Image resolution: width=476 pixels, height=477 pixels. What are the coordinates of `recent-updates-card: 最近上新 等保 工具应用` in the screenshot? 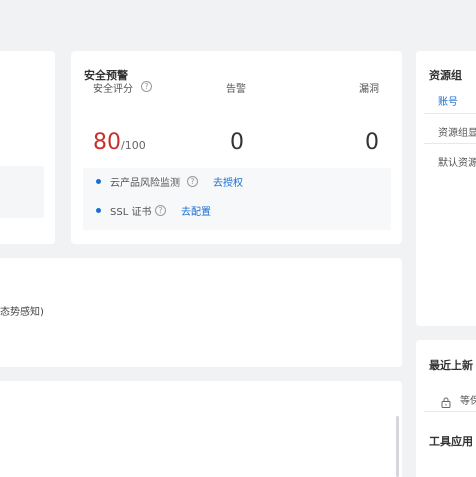 It's located at (446, 408).